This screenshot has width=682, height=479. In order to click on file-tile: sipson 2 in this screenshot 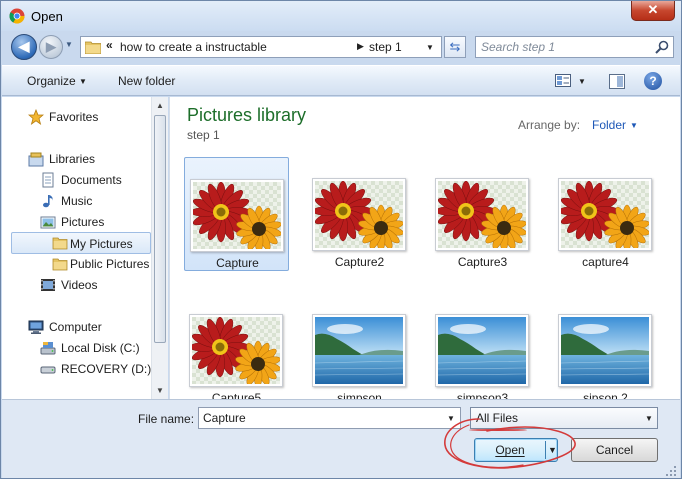, I will do `click(605, 350)`.